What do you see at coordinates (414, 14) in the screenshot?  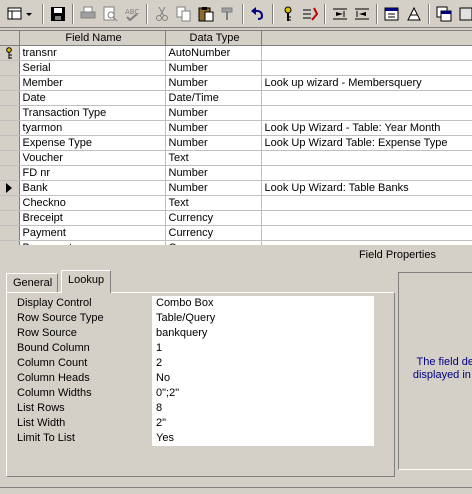 I see `build-button` at bounding box center [414, 14].